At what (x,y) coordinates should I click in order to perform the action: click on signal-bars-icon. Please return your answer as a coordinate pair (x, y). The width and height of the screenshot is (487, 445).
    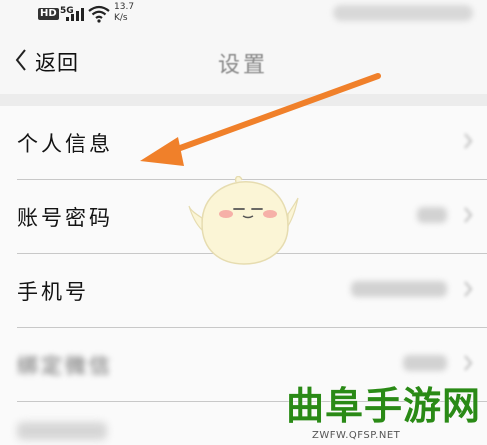
    Looking at the image, I should click on (76, 14).